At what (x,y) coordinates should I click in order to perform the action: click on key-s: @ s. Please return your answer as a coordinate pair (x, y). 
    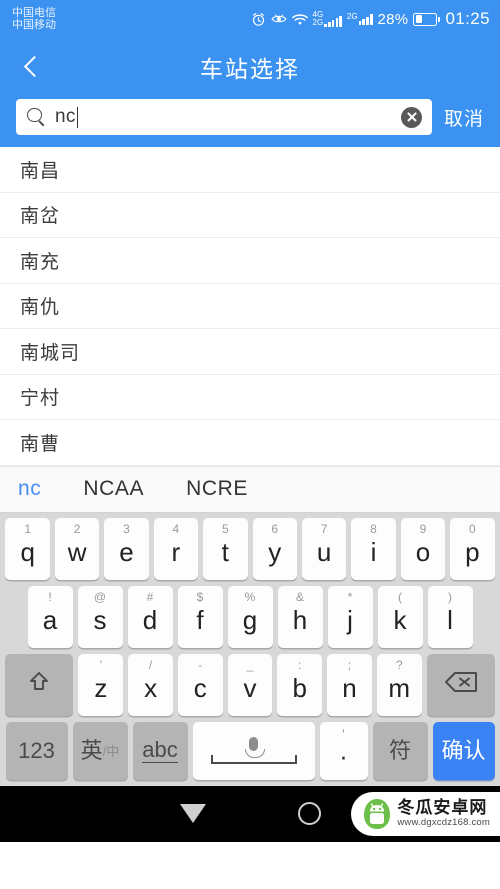
    Looking at the image, I should click on (100, 616).